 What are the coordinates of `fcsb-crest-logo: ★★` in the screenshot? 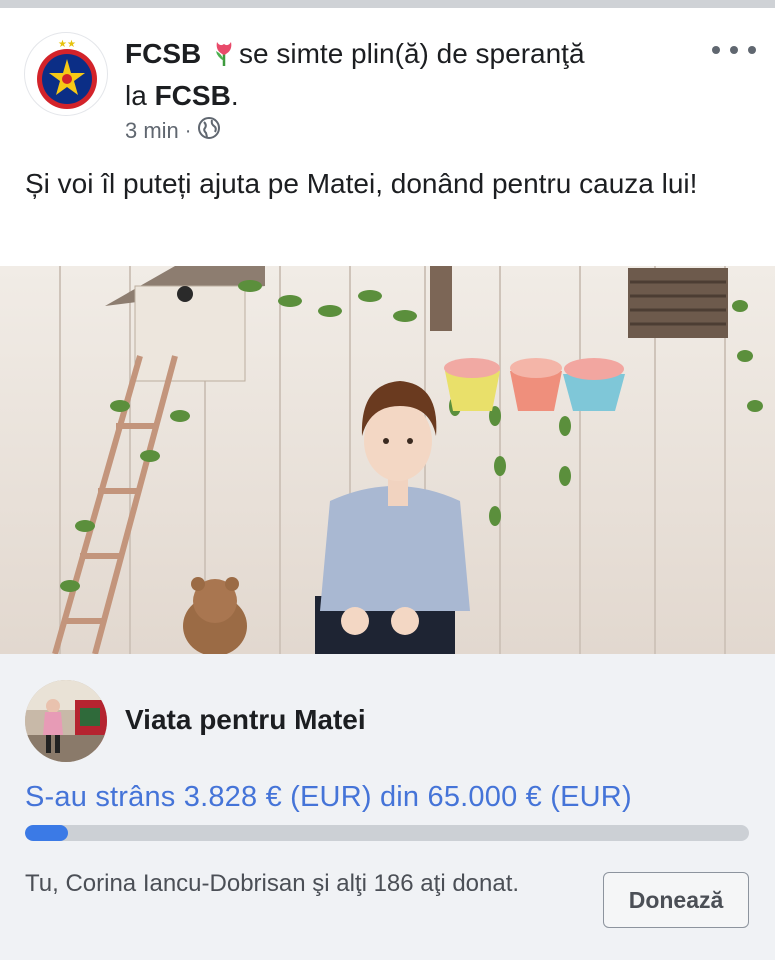 It's located at (67, 74).